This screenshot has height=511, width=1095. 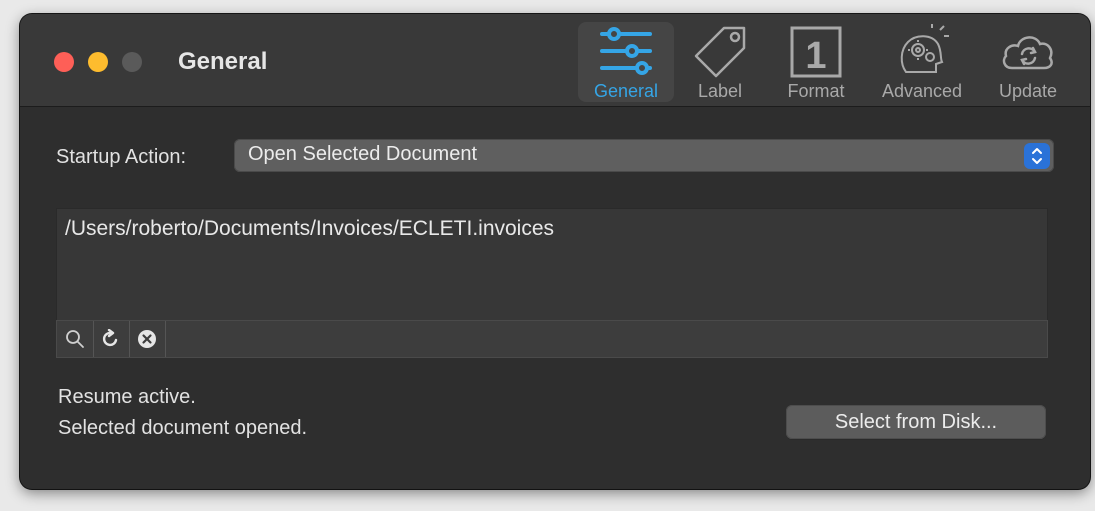 I want to click on popup-stepper, so click(x=1037, y=156).